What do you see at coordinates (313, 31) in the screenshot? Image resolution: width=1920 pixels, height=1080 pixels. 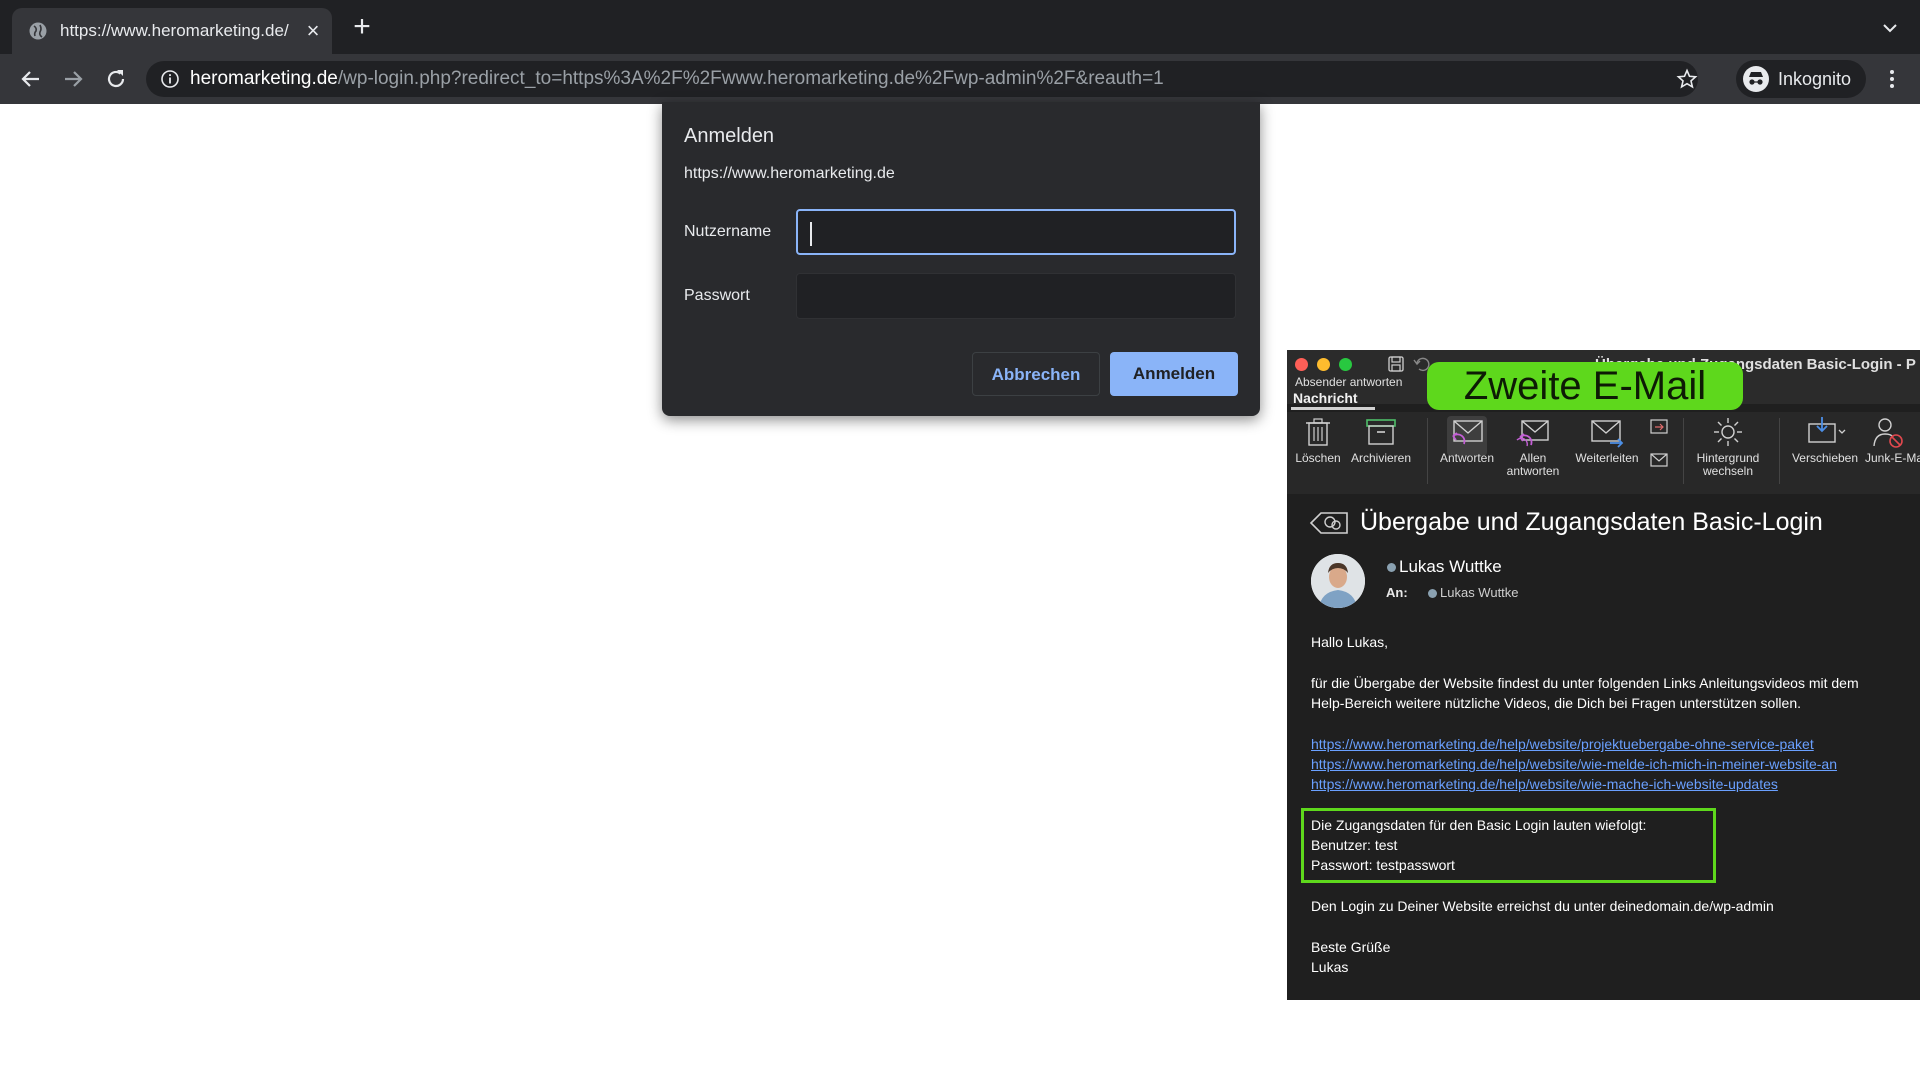 I see `tab-close-icon: ×` at bounding box center [313, 31].